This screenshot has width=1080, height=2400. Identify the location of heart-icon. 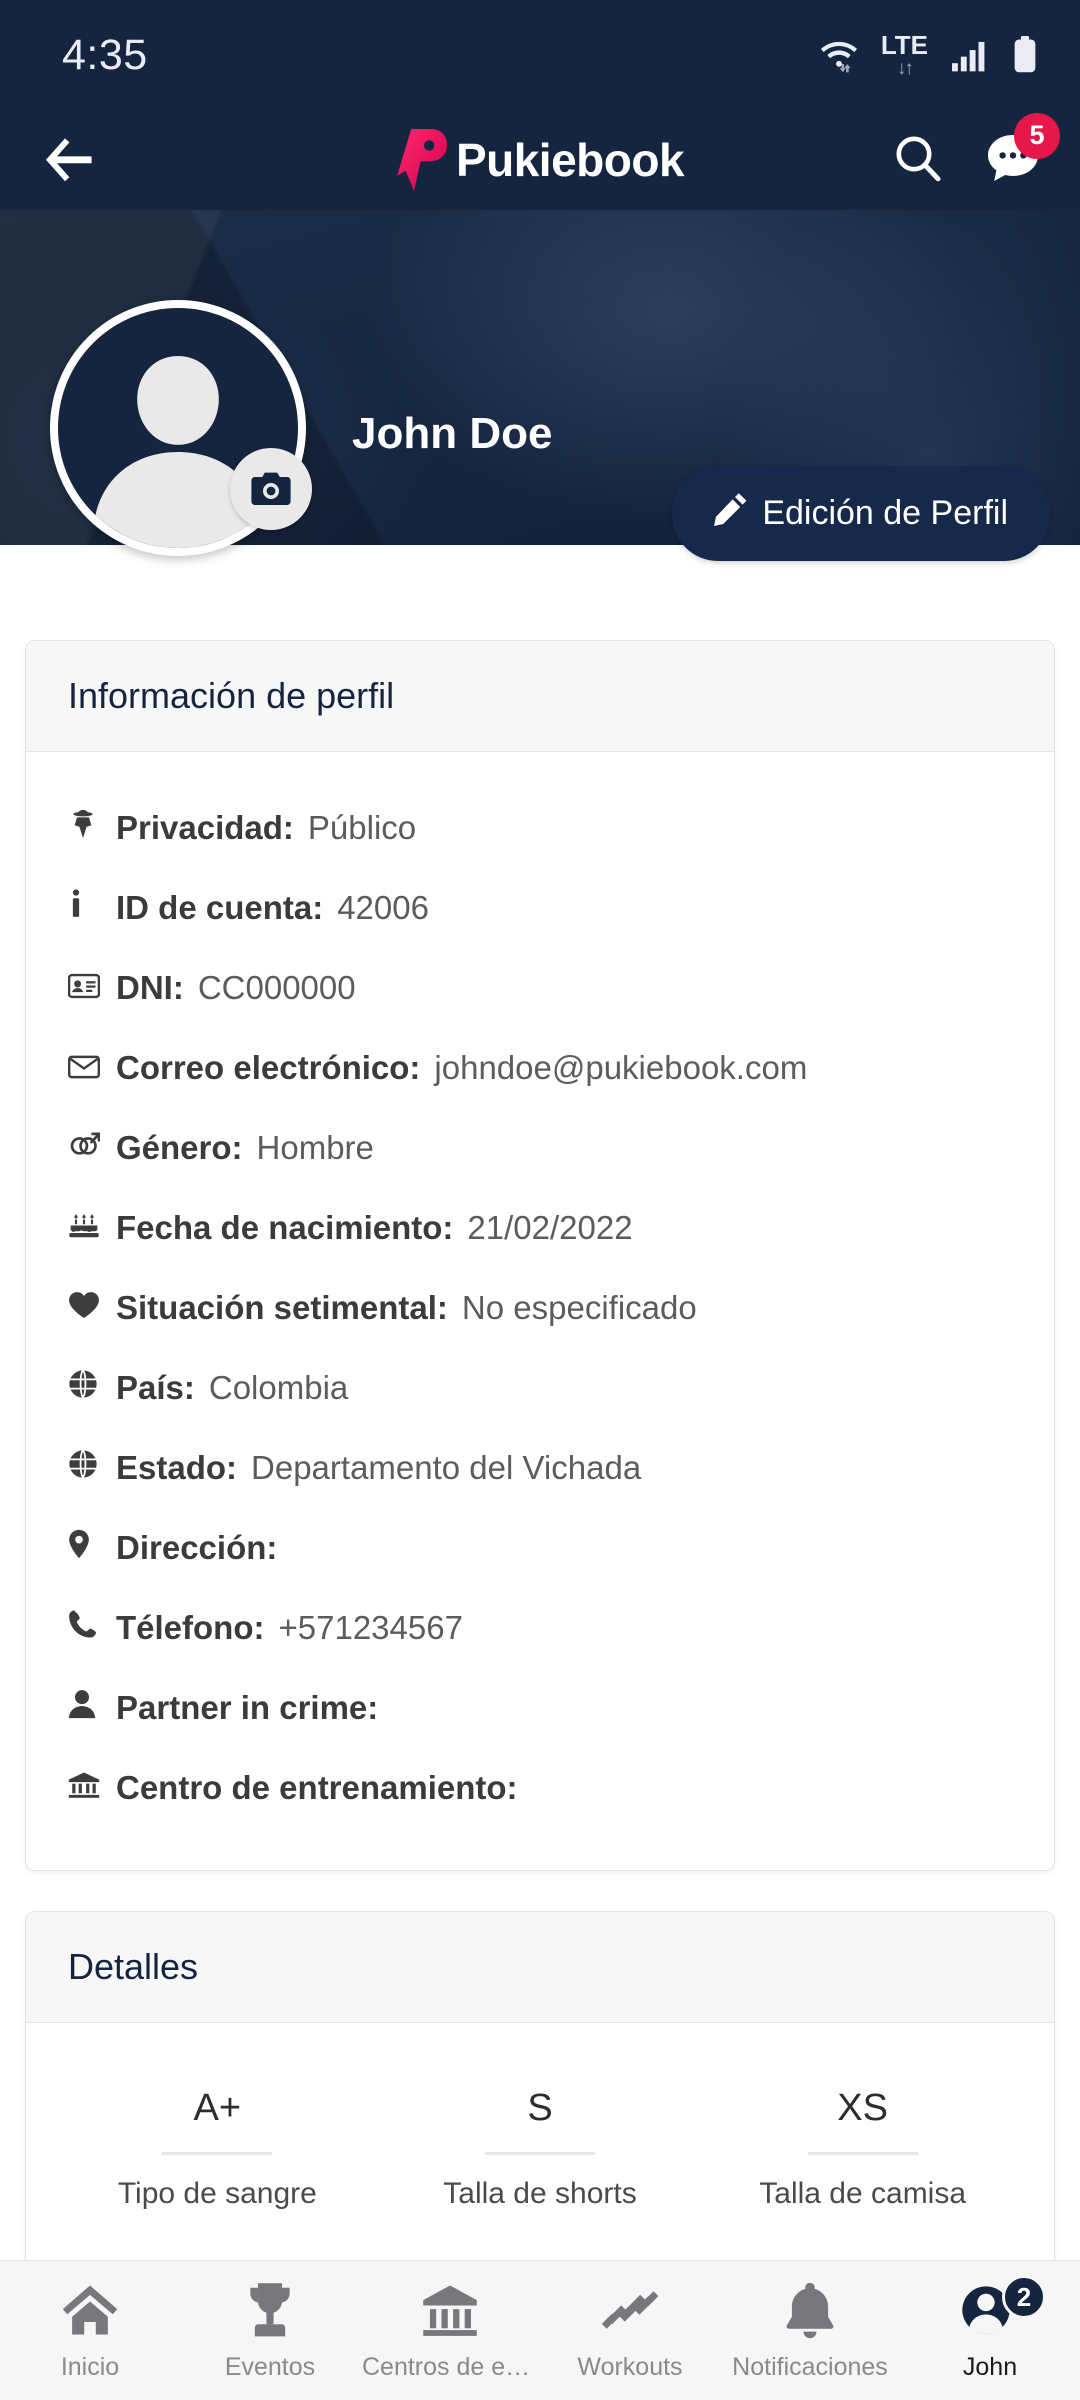
(85, 1309).